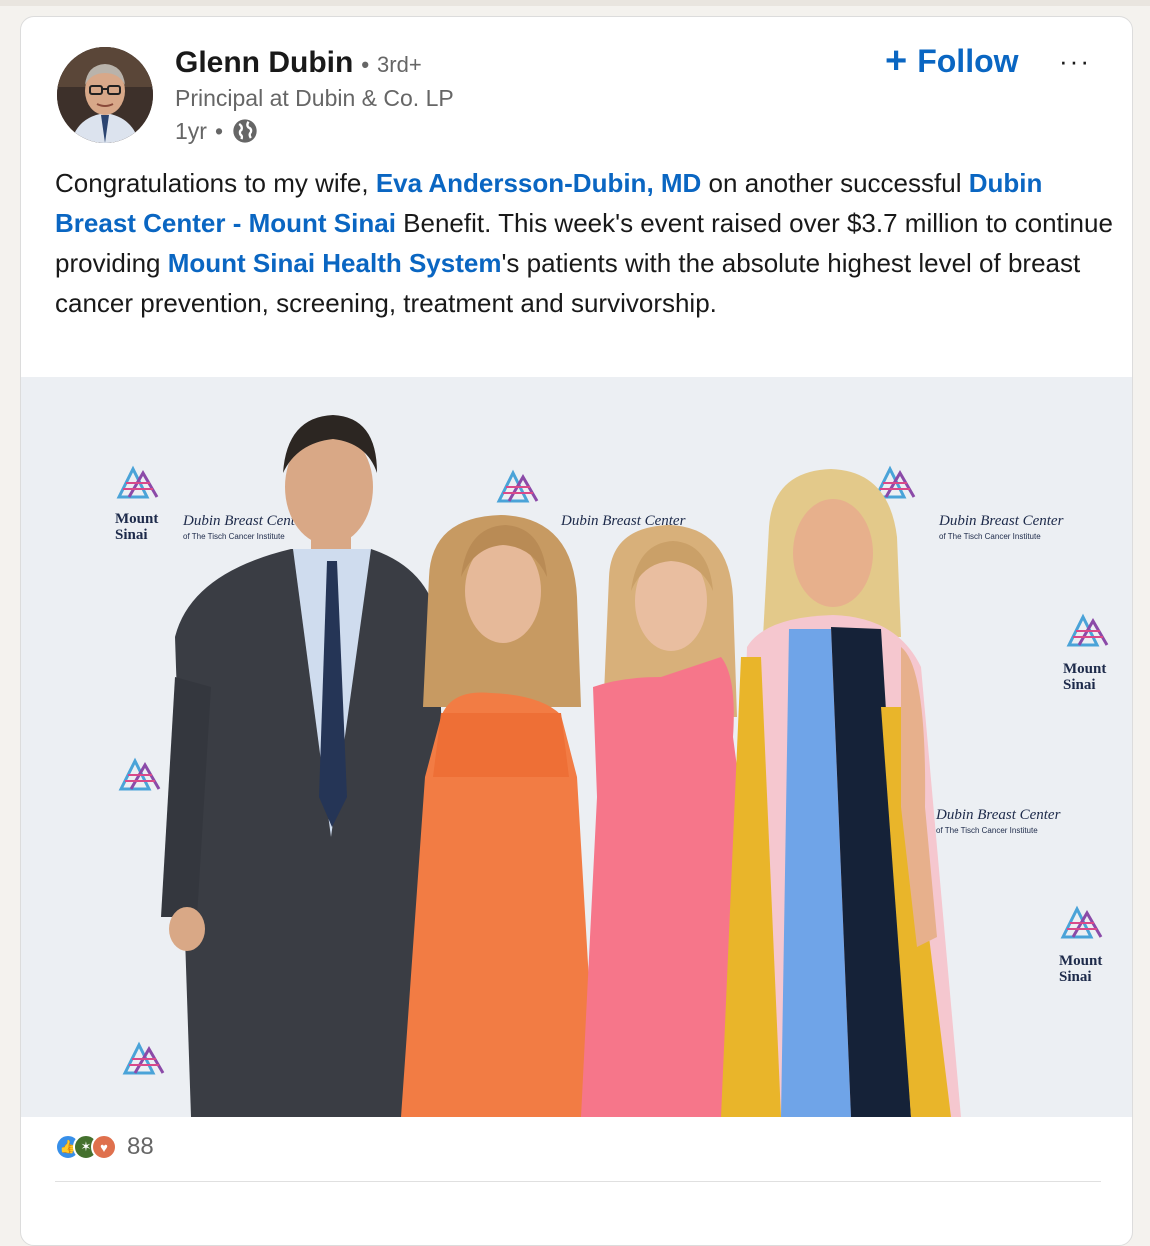 The image size is (1150, 1246). Describe the element at coordinates (539, 183) in the screenshot. I see `mention-eva-andersson-dubin: Eva Andersson-Dubin, MD` at that location.